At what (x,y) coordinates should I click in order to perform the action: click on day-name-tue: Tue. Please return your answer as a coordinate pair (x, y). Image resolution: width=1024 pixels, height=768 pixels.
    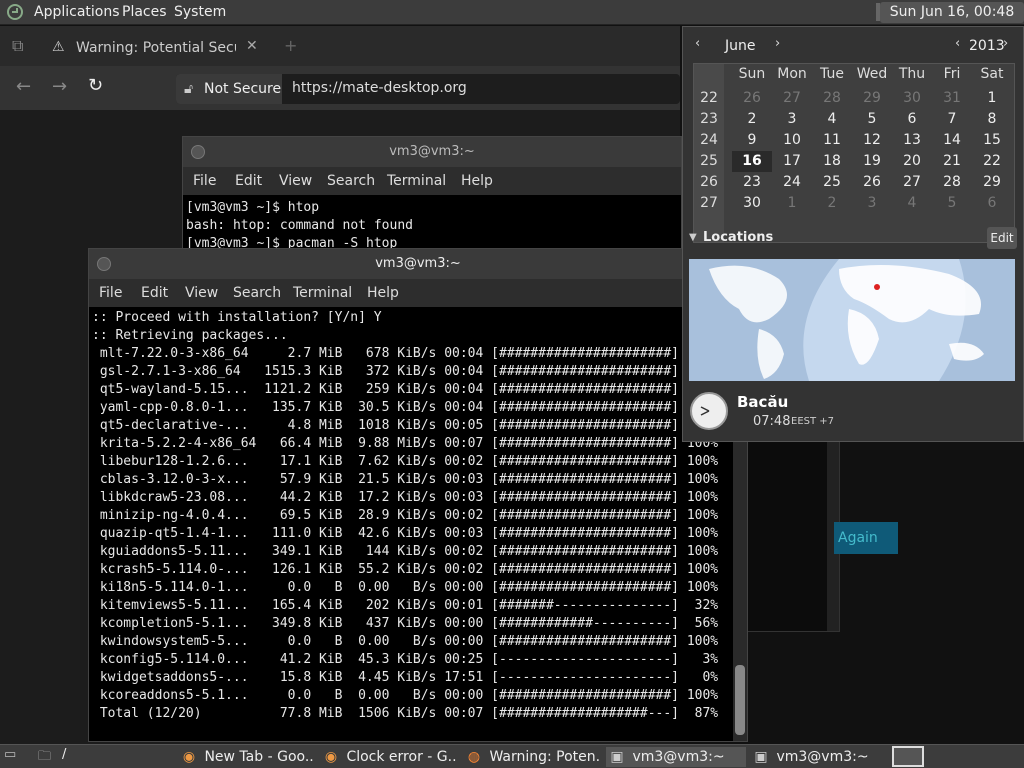
    Looking at the image, I should click on (832, 74).